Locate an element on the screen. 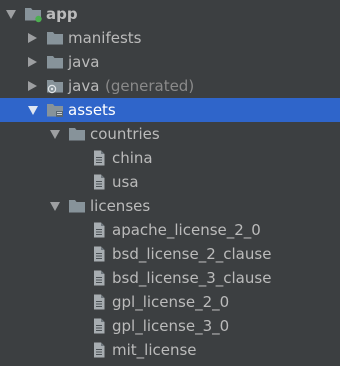 The image size is (340, 366). tree-item-label: gpl_license_3_0 is located at coordinates (171, 326).